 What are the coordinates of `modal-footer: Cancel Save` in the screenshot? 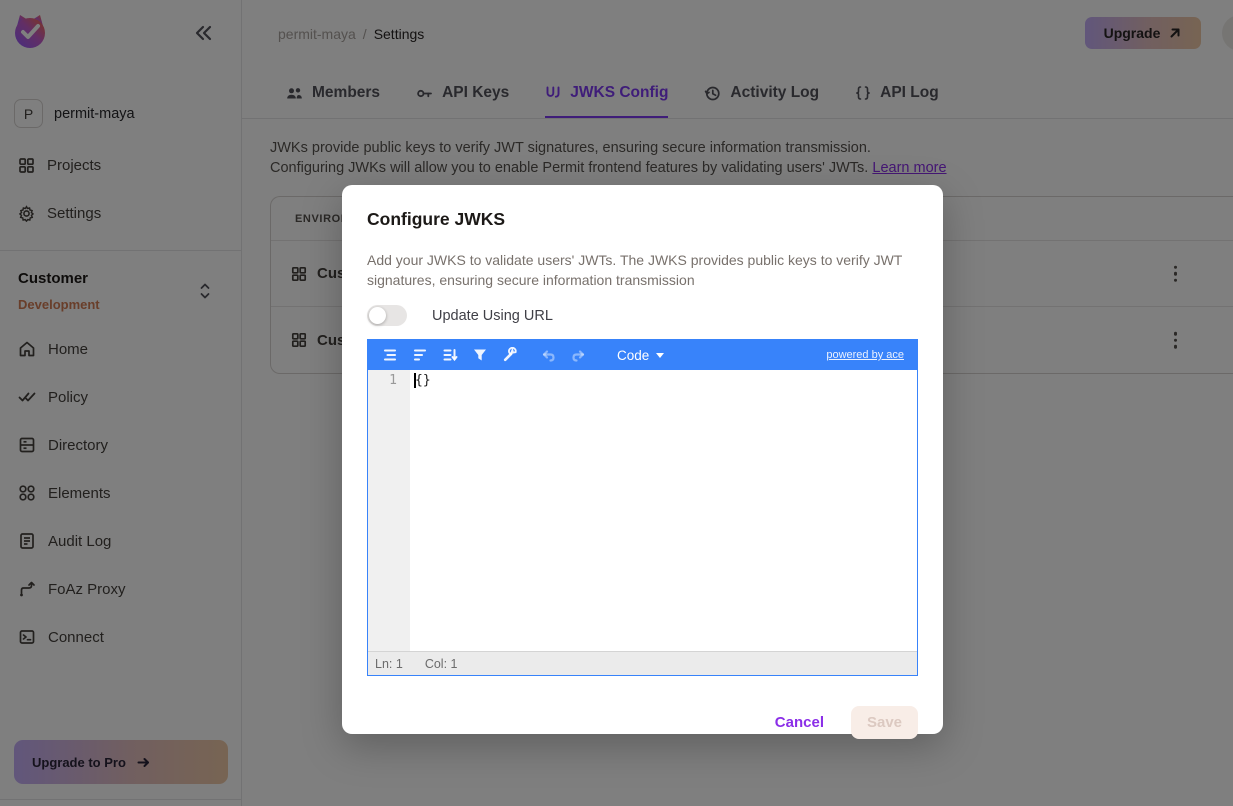 It's located at (642, 722).